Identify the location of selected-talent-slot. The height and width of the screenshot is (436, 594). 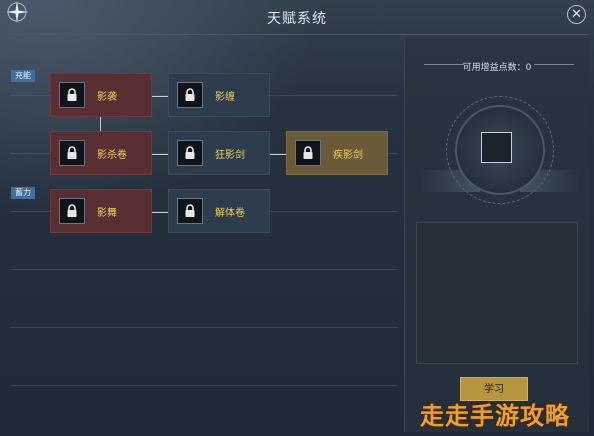
(496, 147).